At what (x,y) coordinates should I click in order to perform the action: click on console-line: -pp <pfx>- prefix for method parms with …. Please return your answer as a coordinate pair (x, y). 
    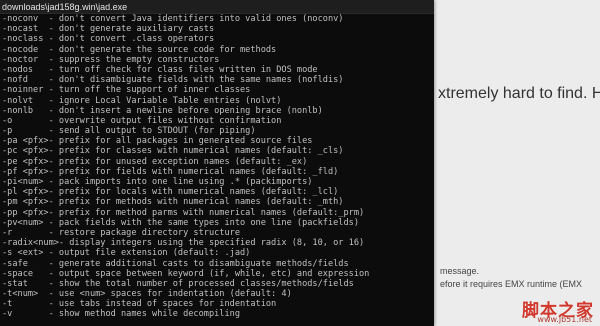
    Looking at the image, I should click on (183, 212).